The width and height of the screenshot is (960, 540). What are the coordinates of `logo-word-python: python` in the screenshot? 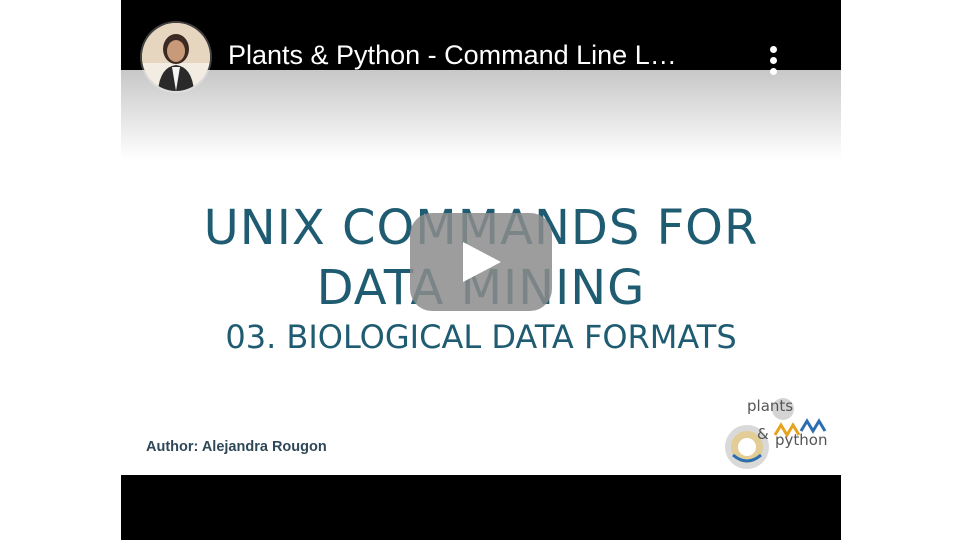 It's located at (801, 440).